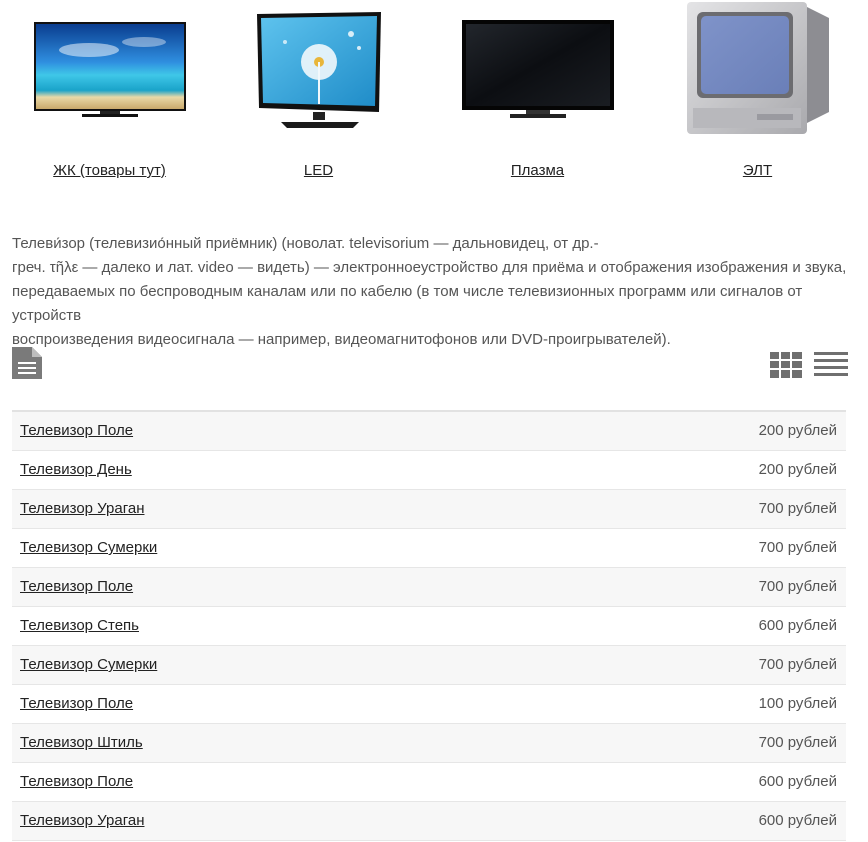 The width and height of the screenshot is (868, 842). What do you see at coordinates (537, 170) in the screenshot?
I see `category-label: Плазма` at bounding box center [537, 170].